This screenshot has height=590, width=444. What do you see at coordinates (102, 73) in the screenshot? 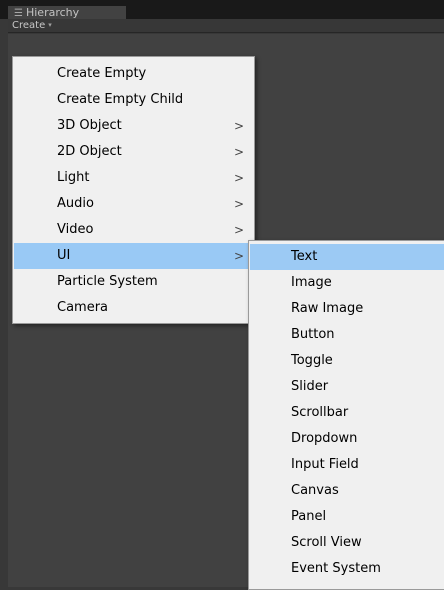
I see `menu-item-label: Create Empty` at bounding box center [102, 73].